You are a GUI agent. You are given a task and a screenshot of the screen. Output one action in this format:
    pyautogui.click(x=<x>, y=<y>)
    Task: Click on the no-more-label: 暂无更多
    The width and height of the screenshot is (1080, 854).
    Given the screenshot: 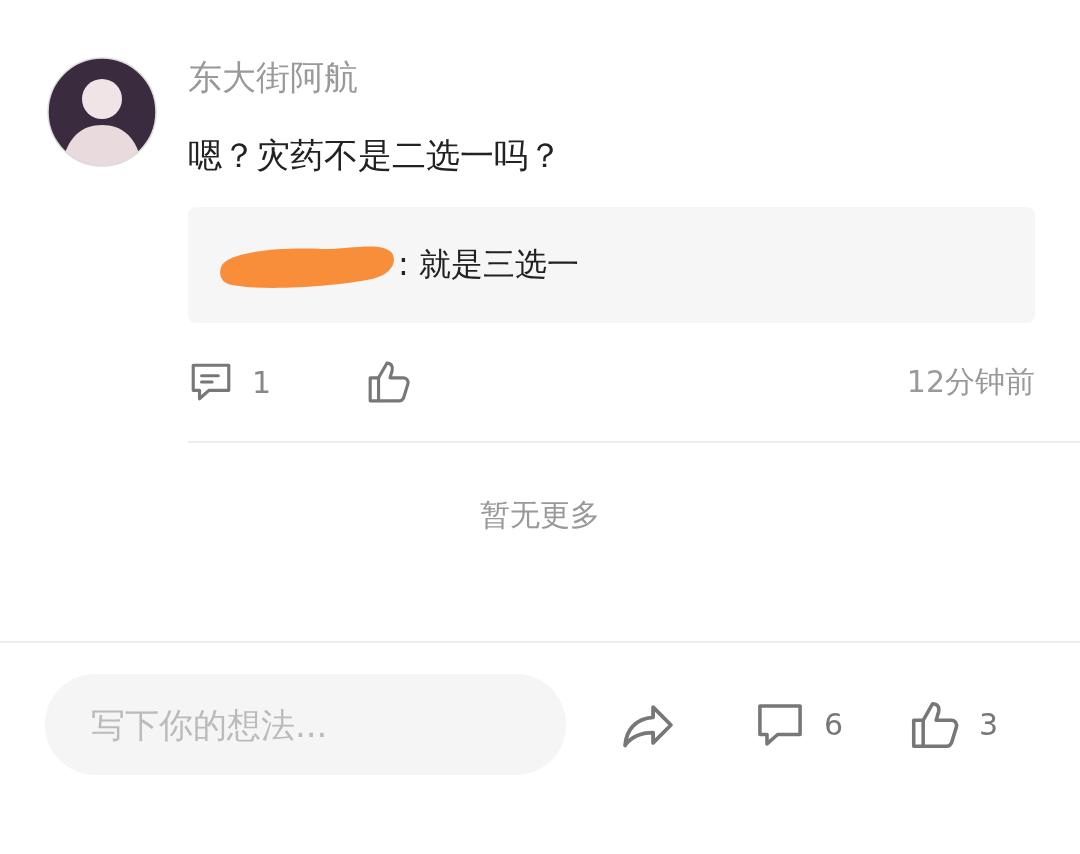 What is the action you would take?
    pyautogui.click(x=540, y=515)
    